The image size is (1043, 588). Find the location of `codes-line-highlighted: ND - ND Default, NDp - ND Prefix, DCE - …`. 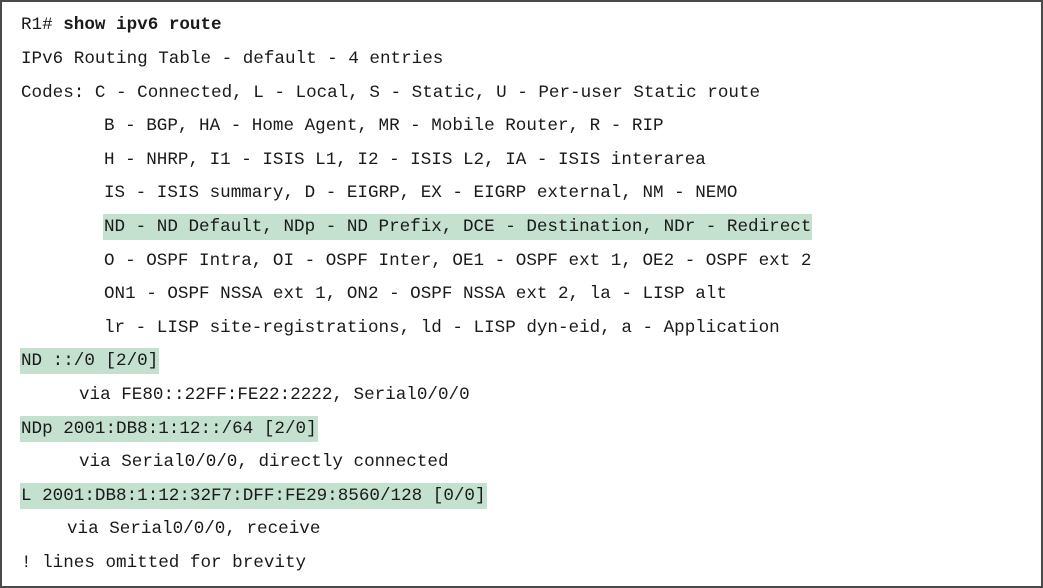

codes-line-highlighted: ND - ND Default, NDp - ND Prefix, DCE - … is located at coordinates (458, 229).